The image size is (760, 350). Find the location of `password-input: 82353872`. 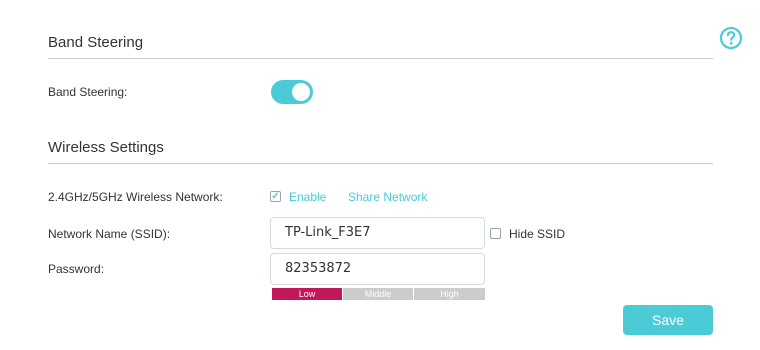

password-input: 82353872 is located at coordinates (377, 269).